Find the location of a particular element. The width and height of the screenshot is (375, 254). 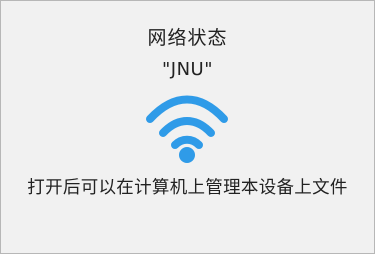

network-status-title: 网络状态 is located at coordinates (187, 38).